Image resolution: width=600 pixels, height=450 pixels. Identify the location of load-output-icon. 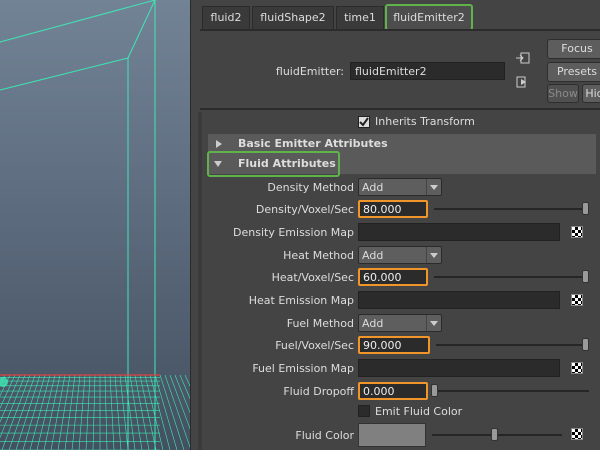
(523, 82).